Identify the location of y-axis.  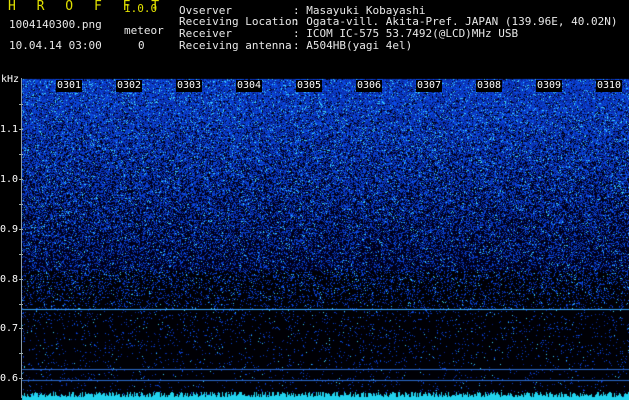
(21, 238).